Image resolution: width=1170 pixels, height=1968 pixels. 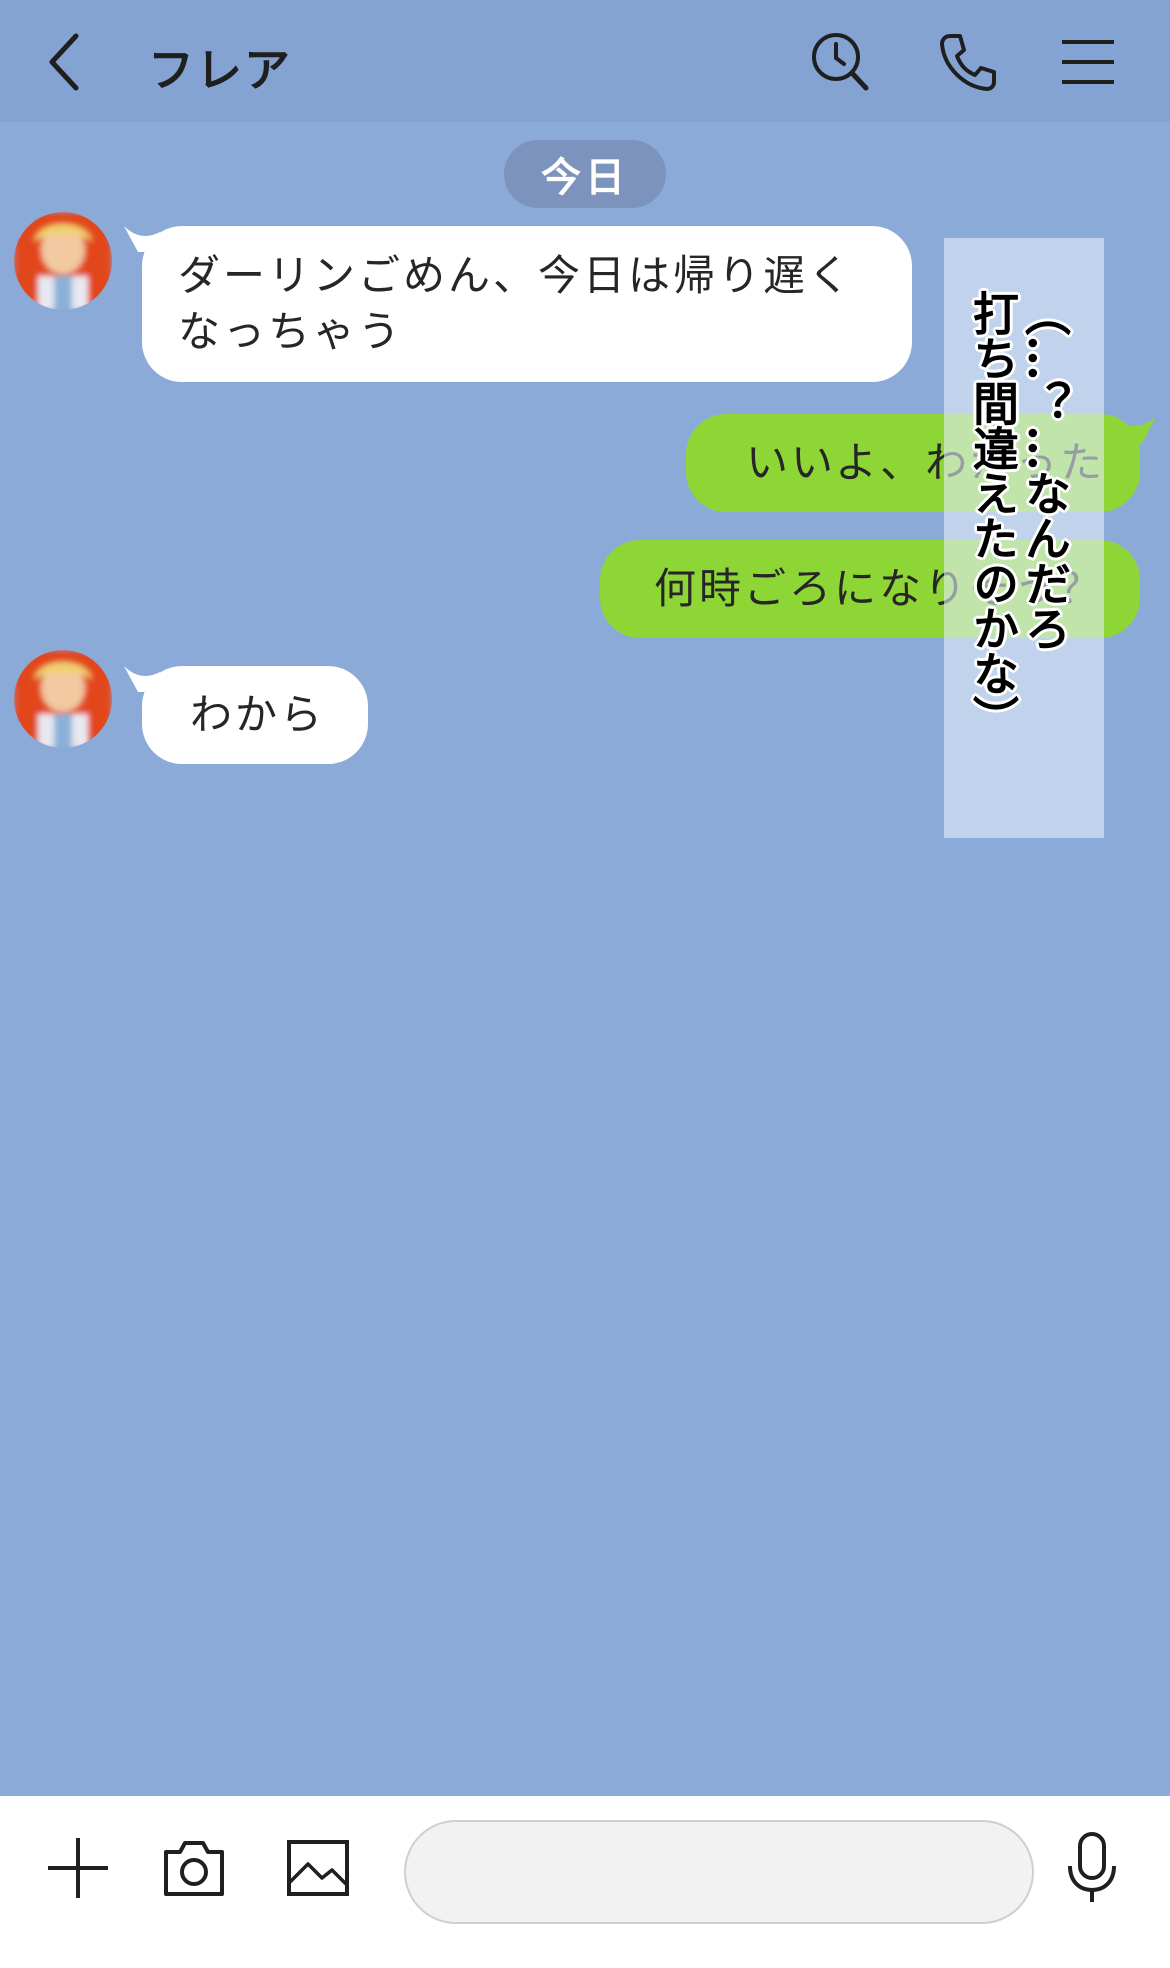 I want to click on image-icon, so click(x=318, y=1868).